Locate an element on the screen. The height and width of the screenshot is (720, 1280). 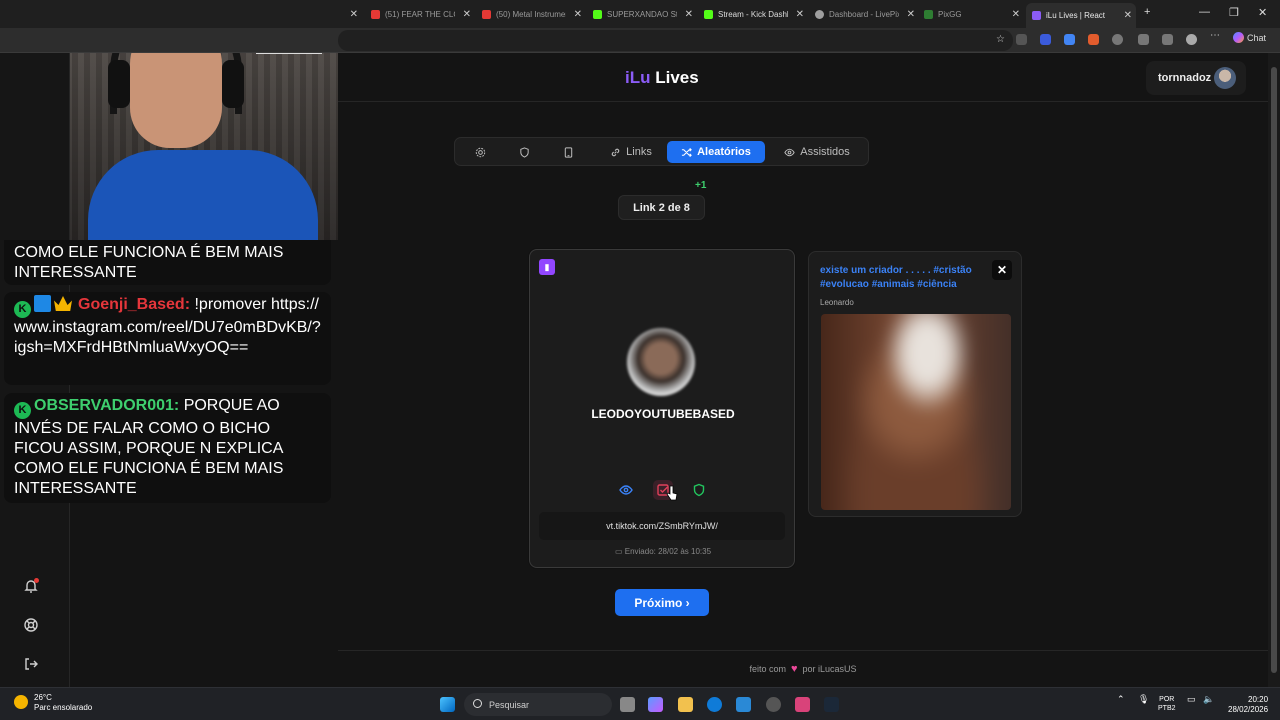
tab-links: Links is located at coordinates (631, 152).